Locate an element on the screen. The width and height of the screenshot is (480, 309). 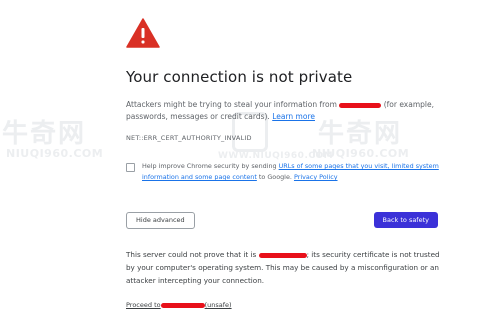
privacy-policy-link: Privacy Policy is located at coordinates (316, 177).